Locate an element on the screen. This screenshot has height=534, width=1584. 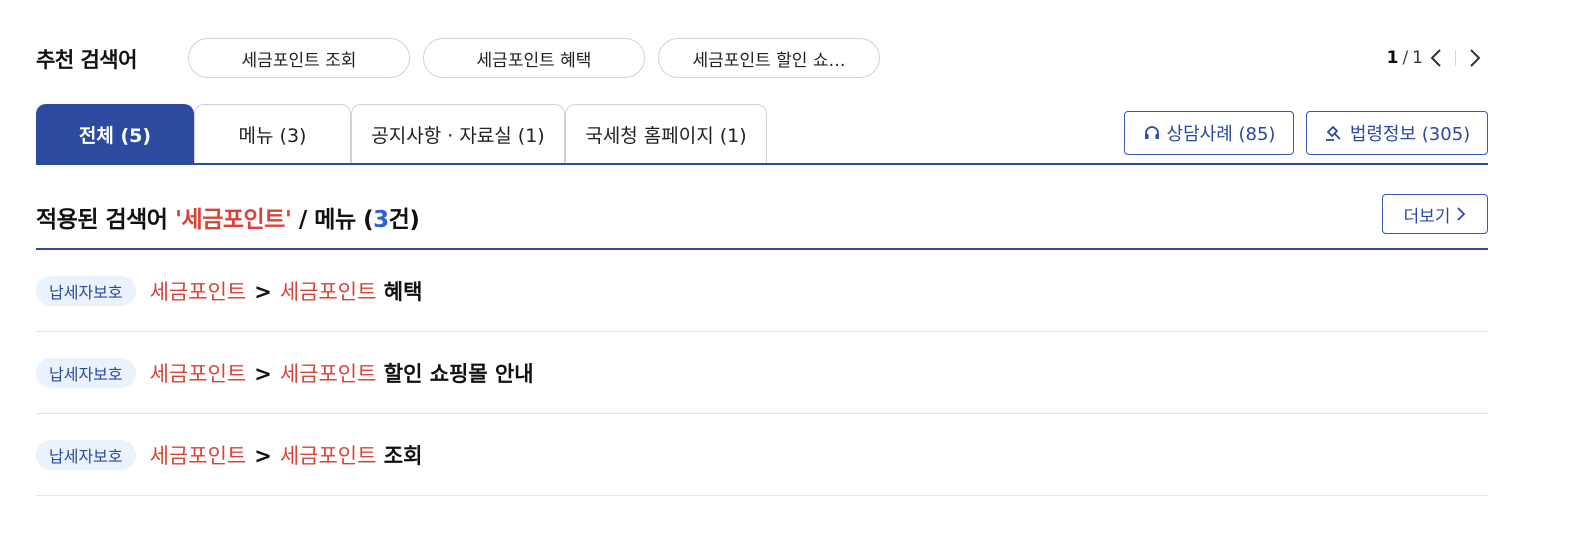
crumb-rest: 혜택 is located at coordinates (403, 291).